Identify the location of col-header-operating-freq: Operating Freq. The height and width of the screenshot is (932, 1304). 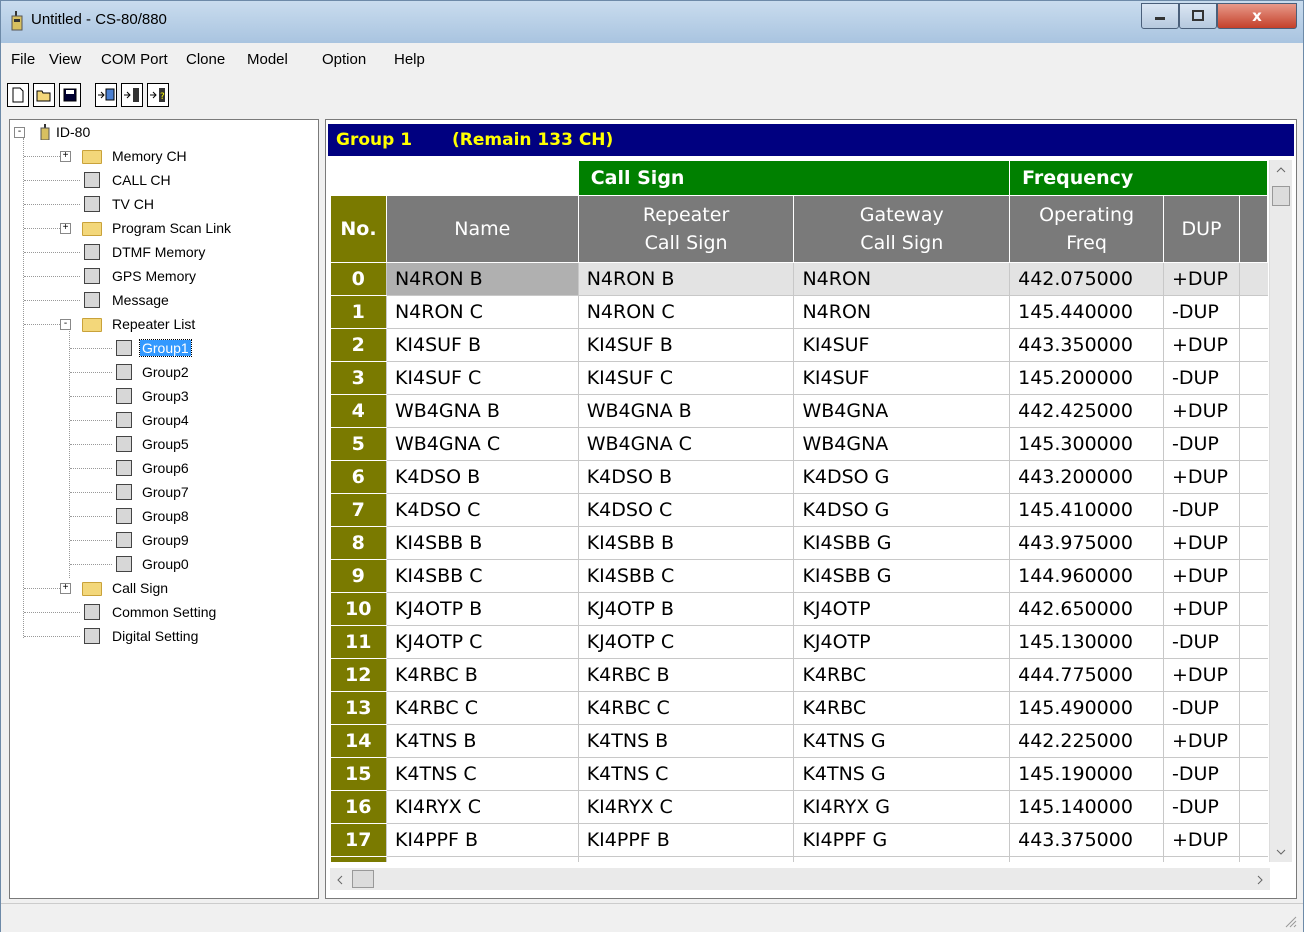
(1087, 229).